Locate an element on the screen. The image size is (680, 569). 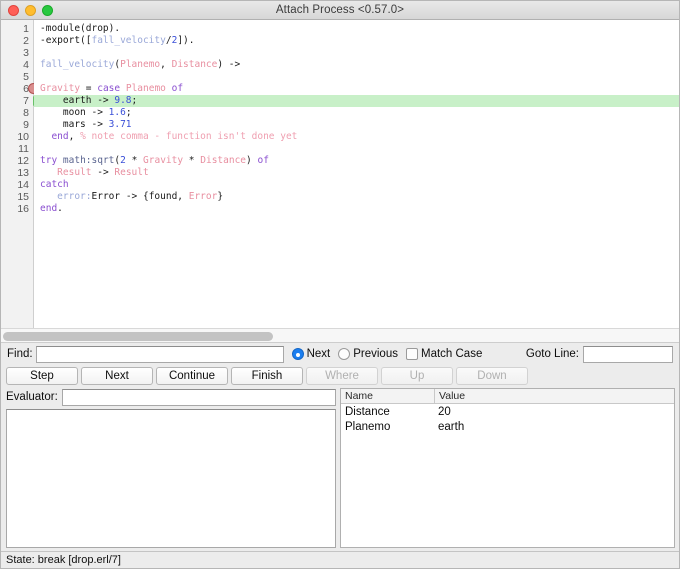
evaluator-input is located at coordinates (198, 397).